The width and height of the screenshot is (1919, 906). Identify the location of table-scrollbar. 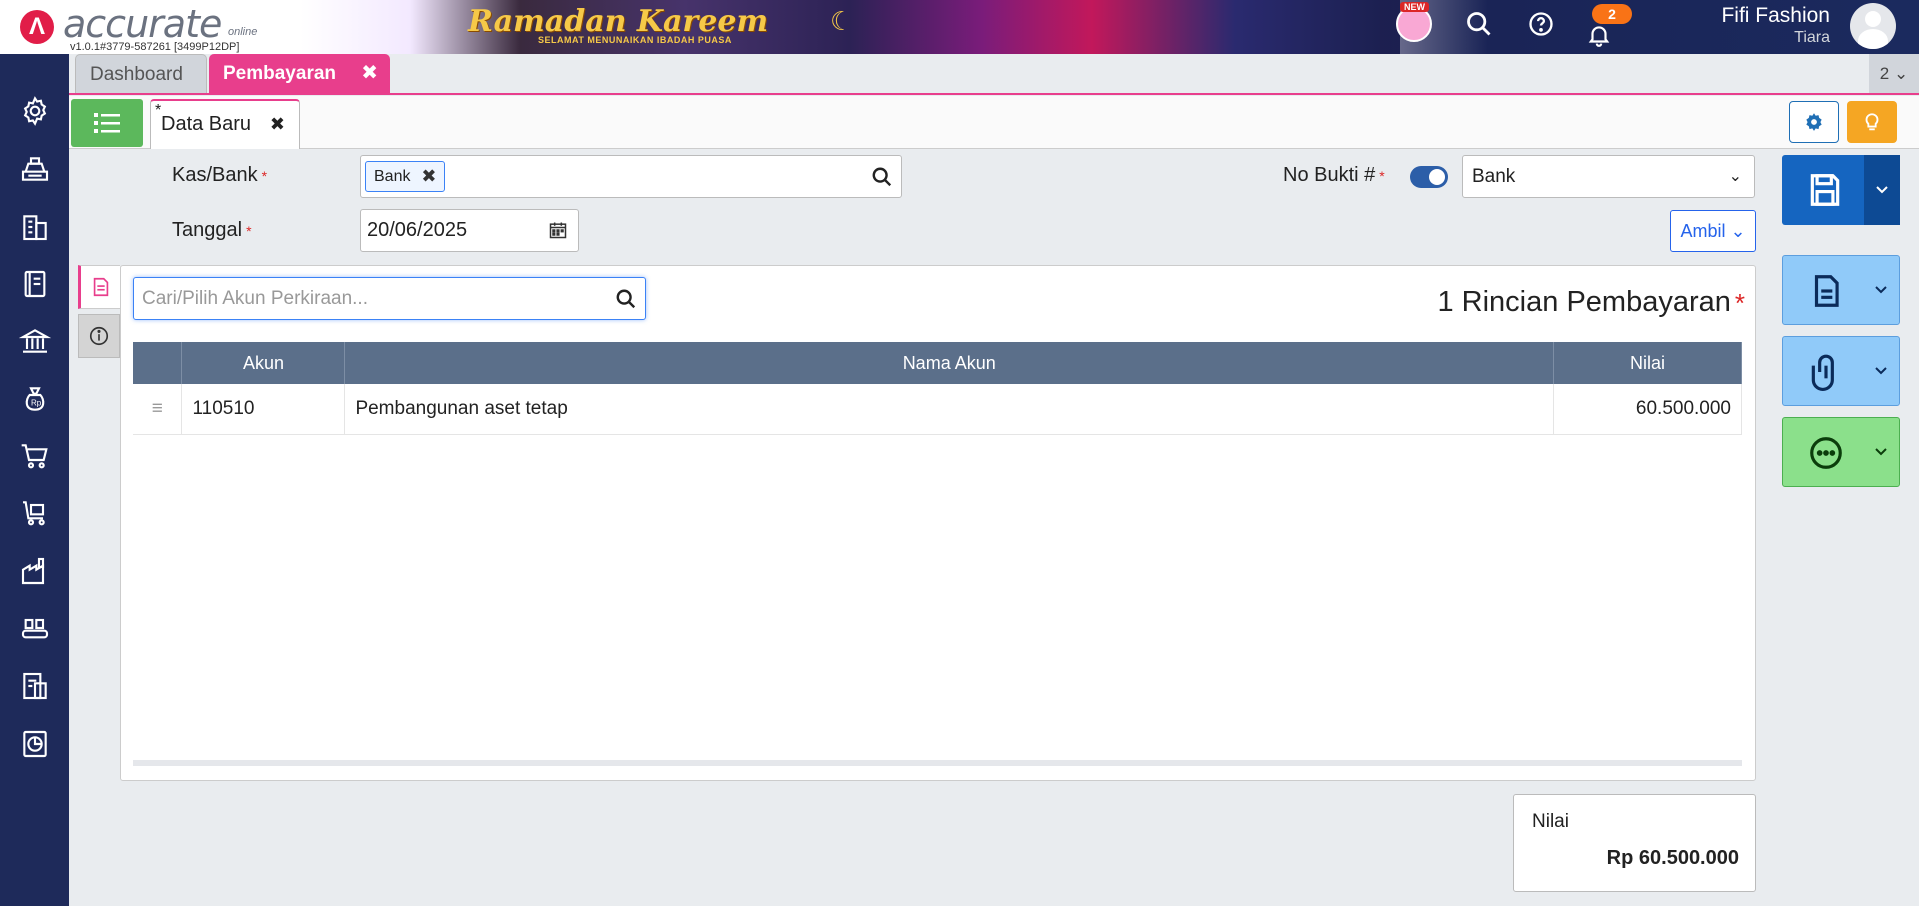
(937, 763).